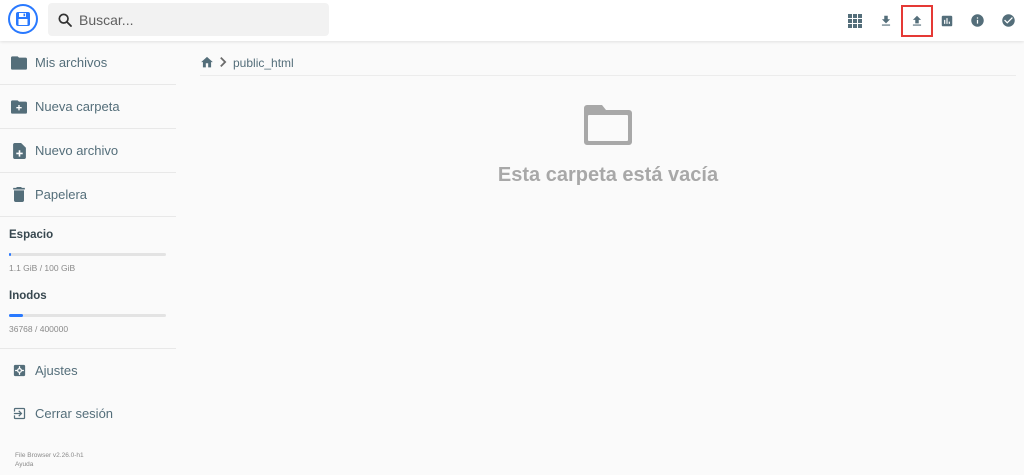  What do you see at coordinates (19, 63) in the screenshot?
I see `folder-icon` at bounding box center [19, 63].